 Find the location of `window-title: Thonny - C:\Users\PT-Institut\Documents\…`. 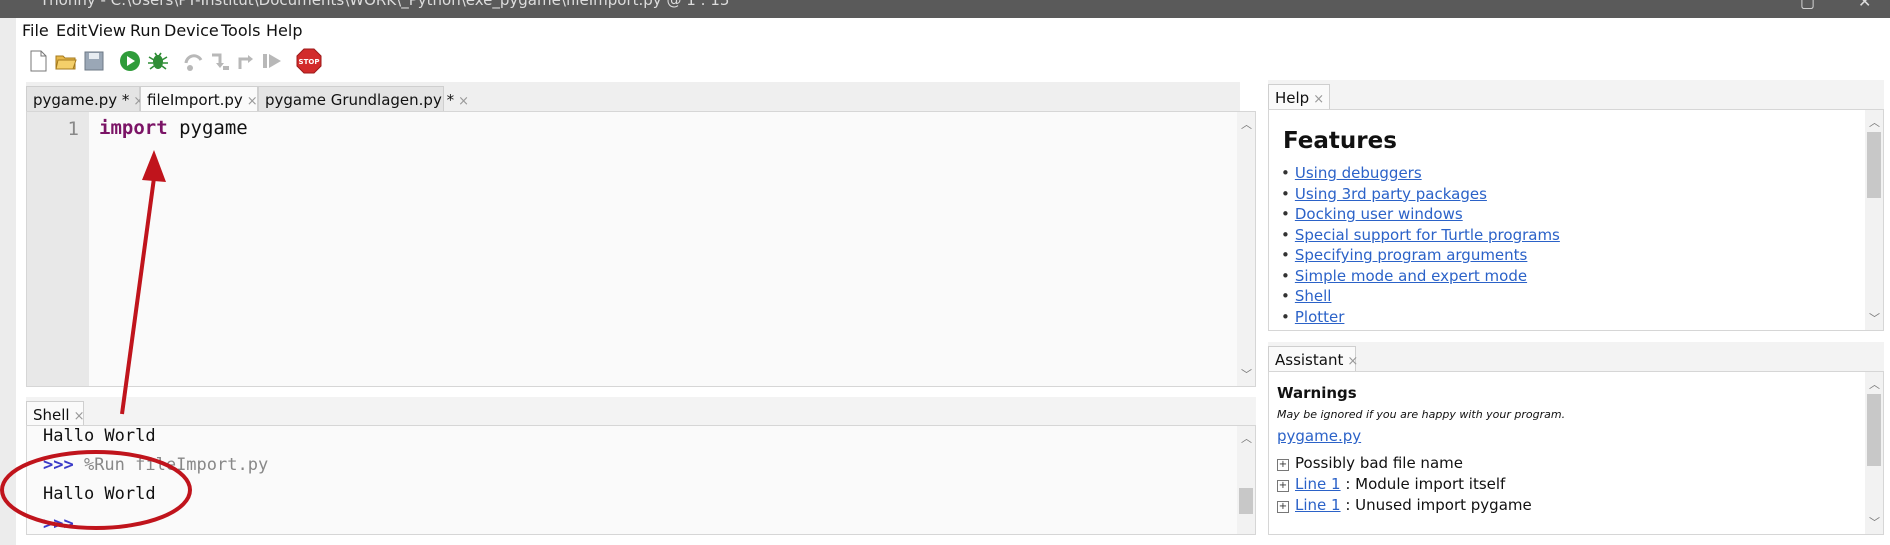

window-title: Thonny - C:\Users\PT-Institut\Documents\… is located at coordinates (385, 4).